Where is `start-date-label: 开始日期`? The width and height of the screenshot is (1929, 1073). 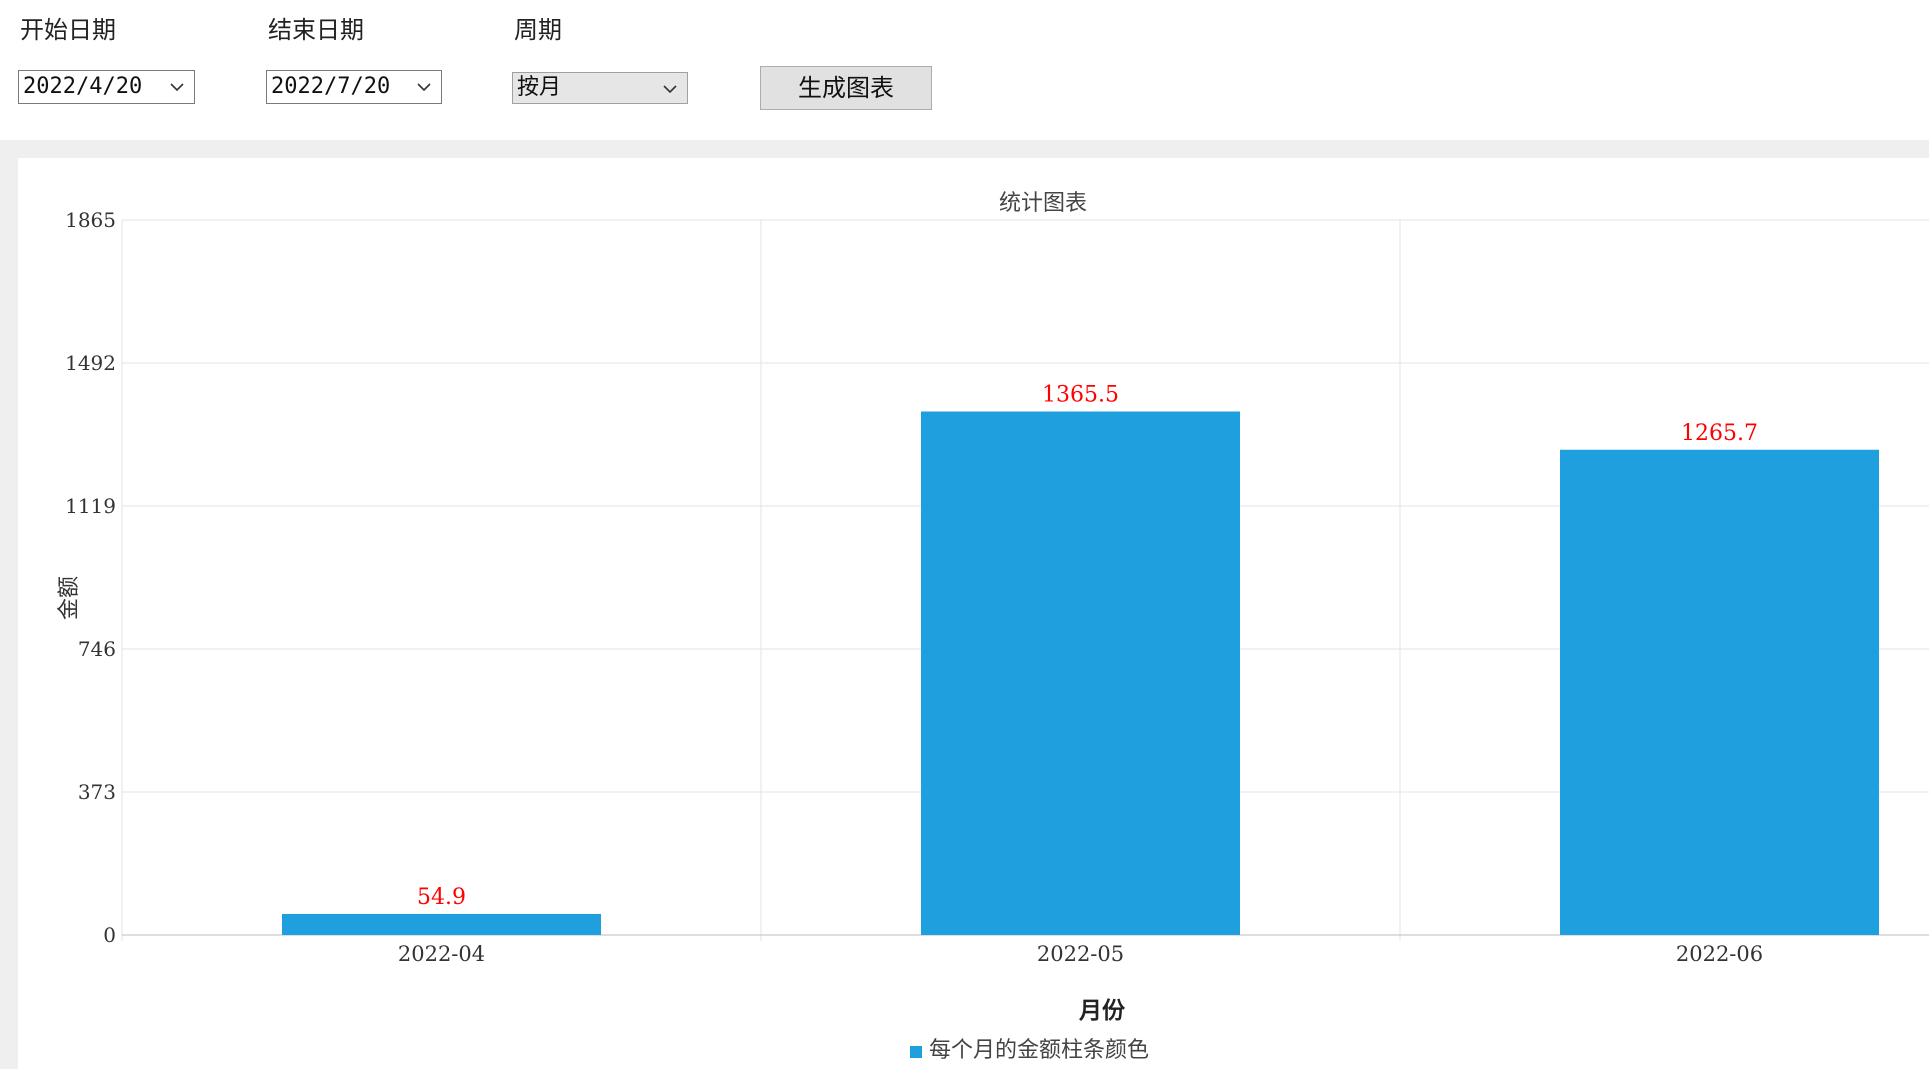 start-date-label: 开始日期 is located at coordinates (68, 30).